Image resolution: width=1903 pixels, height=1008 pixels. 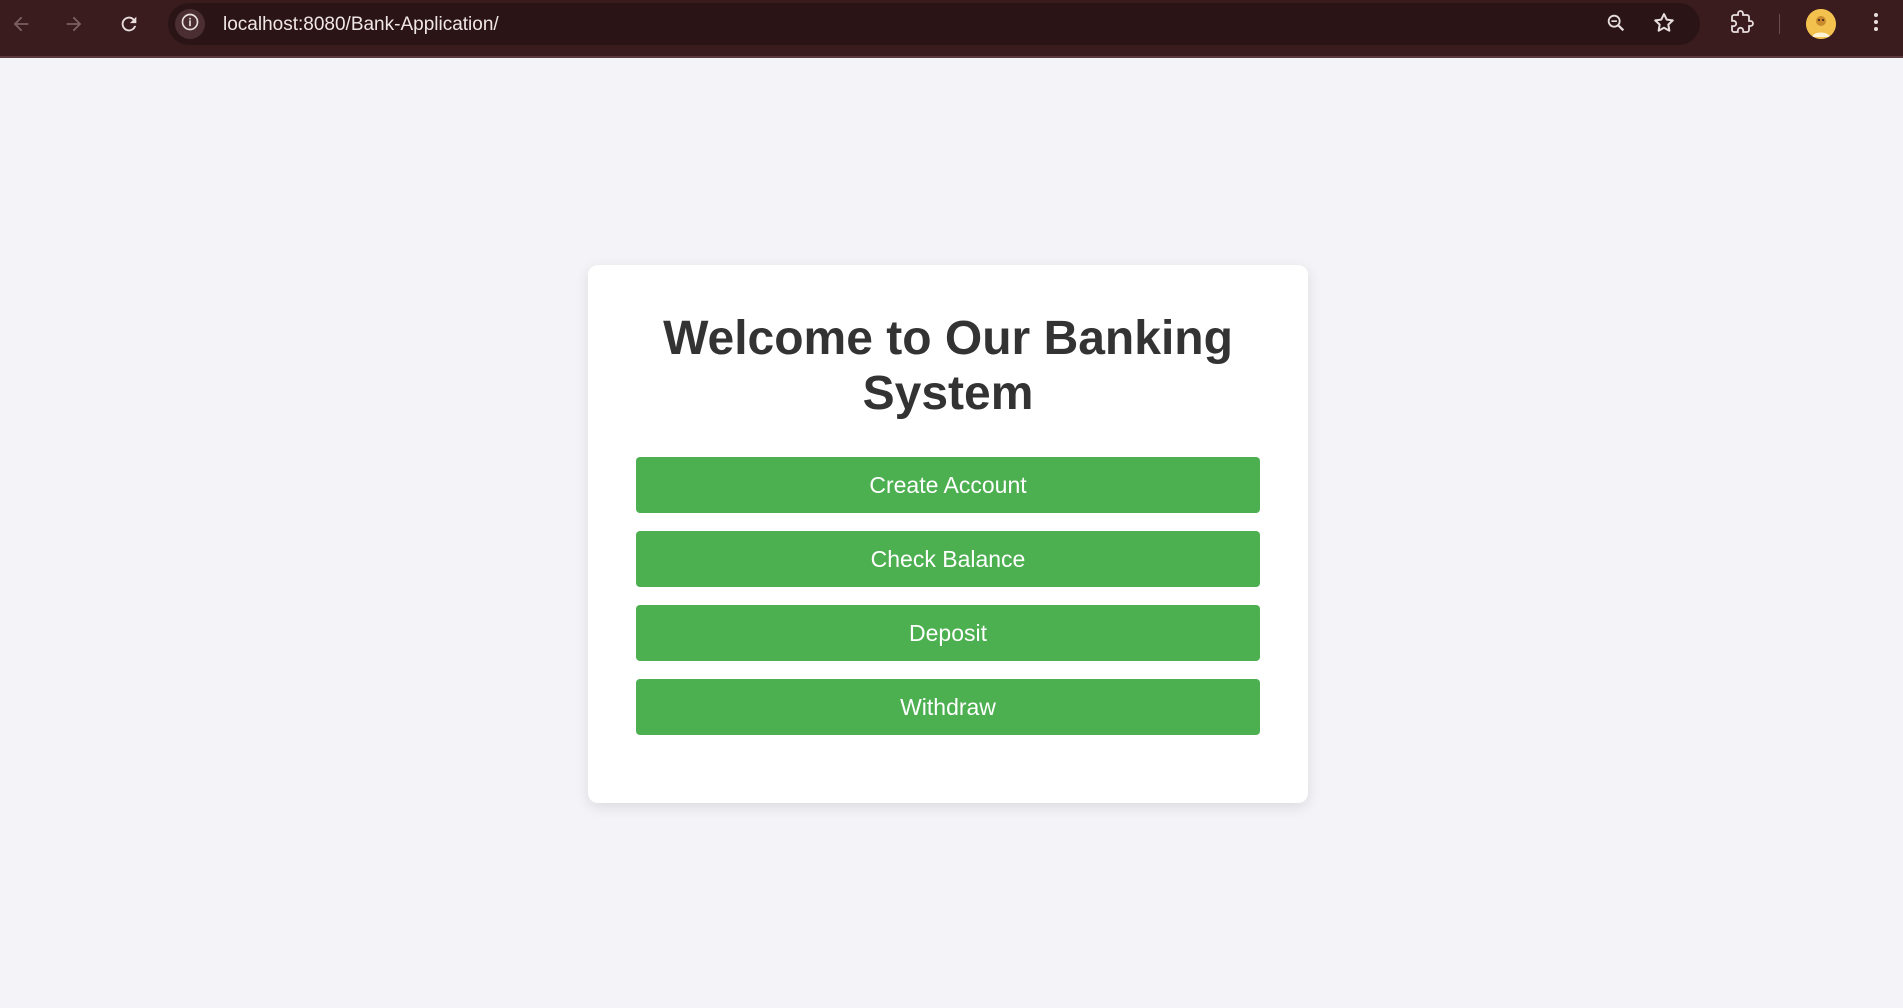 What do you see at coordinates (948, 559) in the screenshot?
I see `check-balance-button: Check Balance` at bounding box center [948, 559].